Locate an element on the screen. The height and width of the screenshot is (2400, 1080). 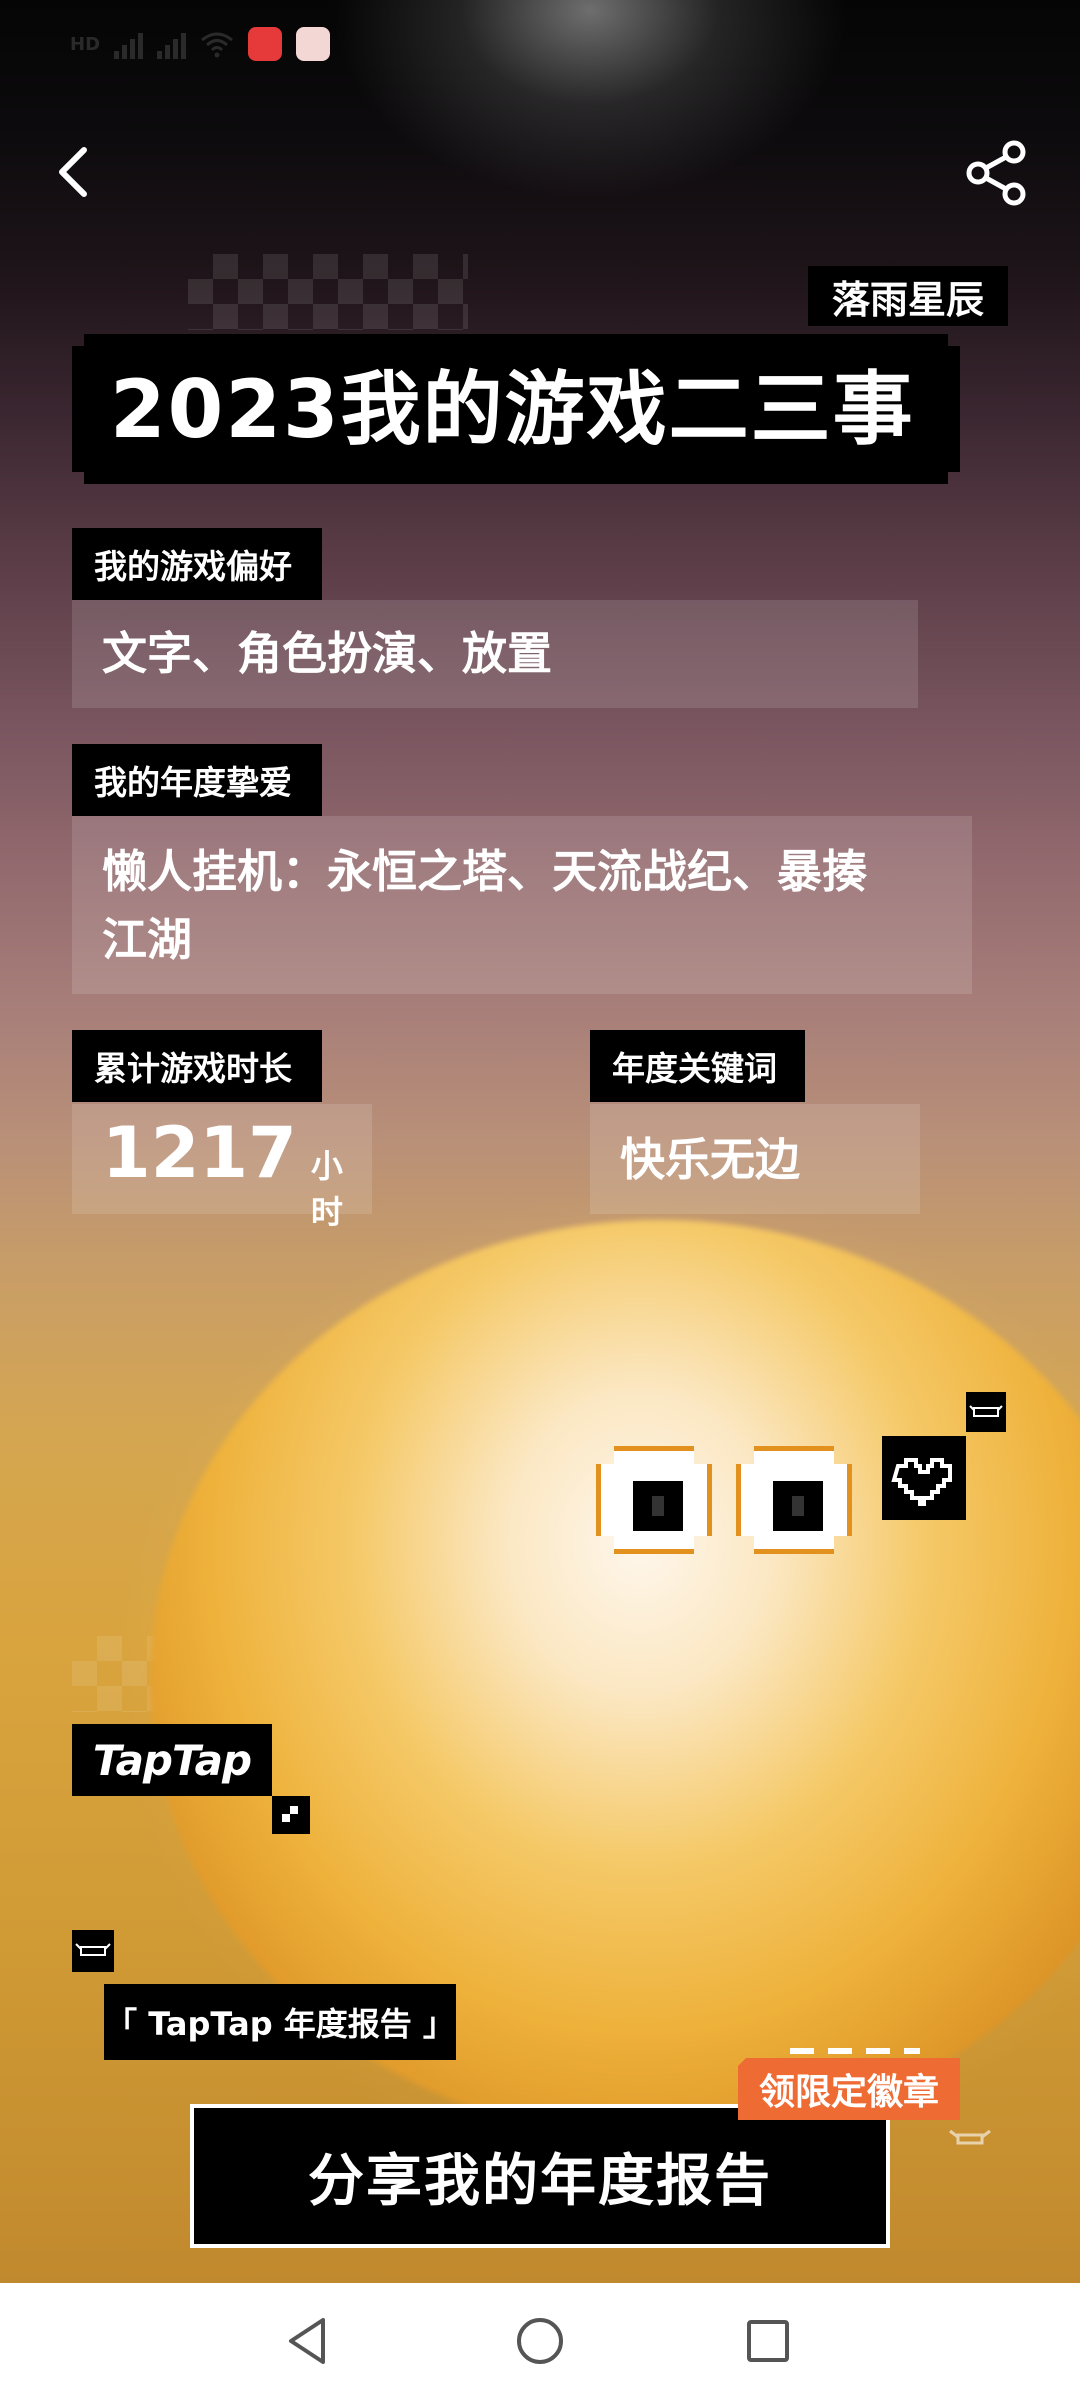
share-icon is located at coordinates (997, 173).